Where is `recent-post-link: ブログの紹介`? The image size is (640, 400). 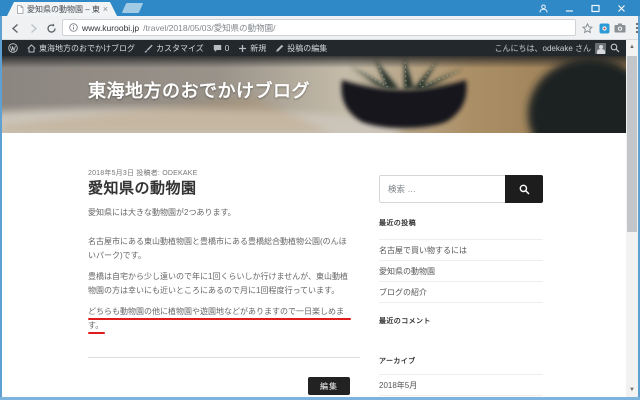 recent-post-link: ブログの紹介 is located at coordinates (461, 292).